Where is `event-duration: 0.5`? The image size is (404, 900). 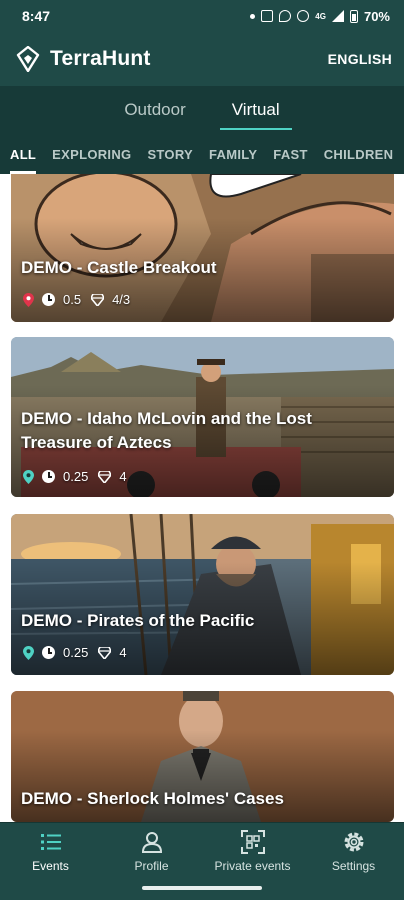 event-duration: 0.5 is located at coordinates (72, 299).